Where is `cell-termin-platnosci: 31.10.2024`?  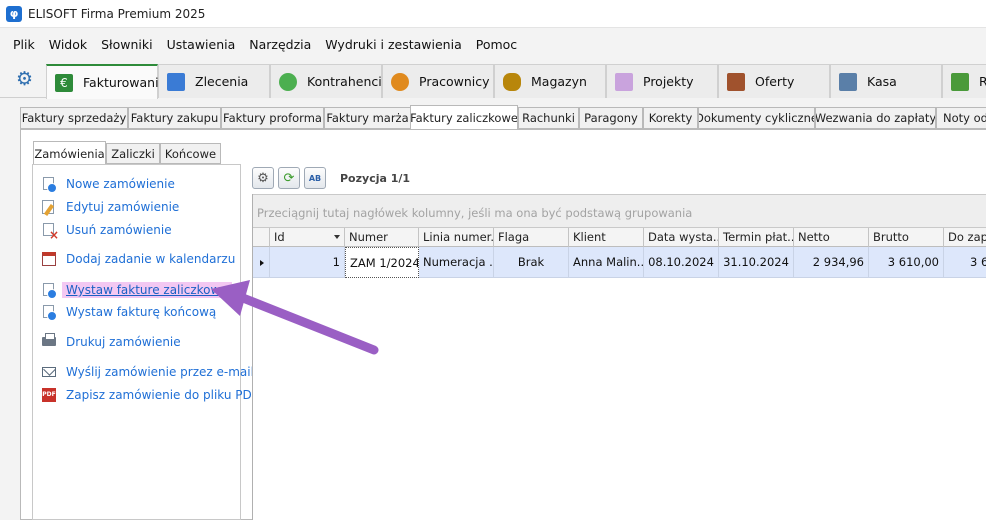 cell-termin-platnosci: 31.10.2024 is located at coordinates (756, 262).